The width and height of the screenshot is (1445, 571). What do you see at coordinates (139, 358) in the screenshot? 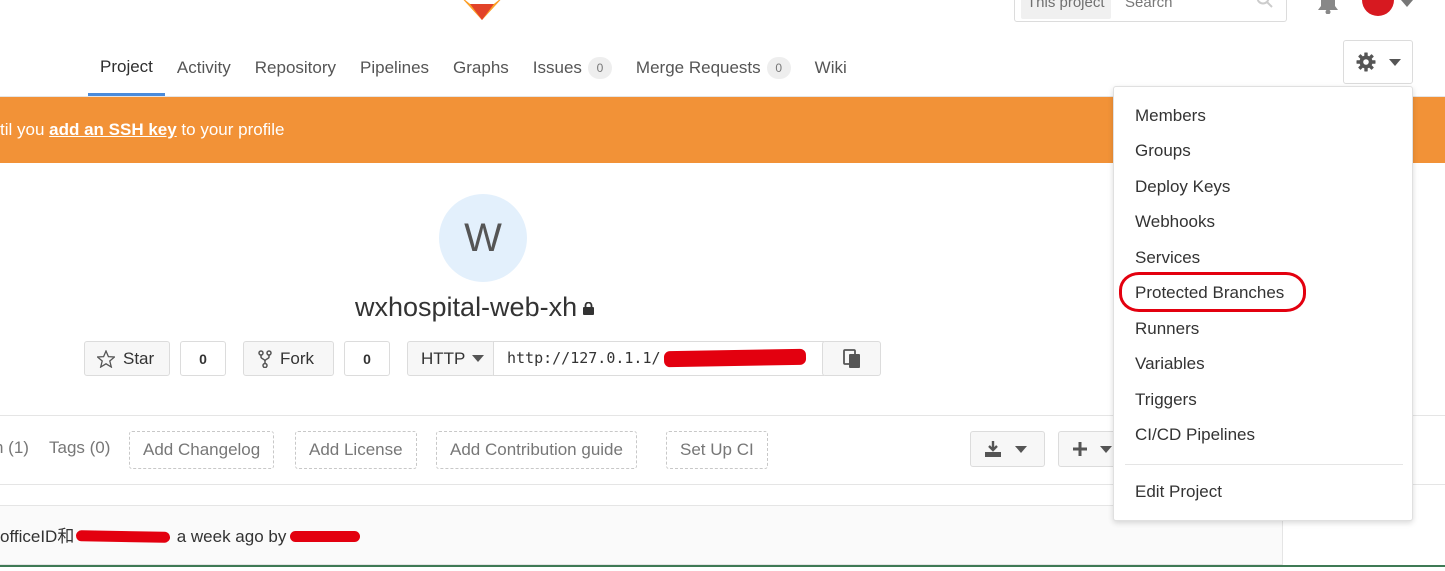
I see `star-label: Star` at bounding box center [139, 358].